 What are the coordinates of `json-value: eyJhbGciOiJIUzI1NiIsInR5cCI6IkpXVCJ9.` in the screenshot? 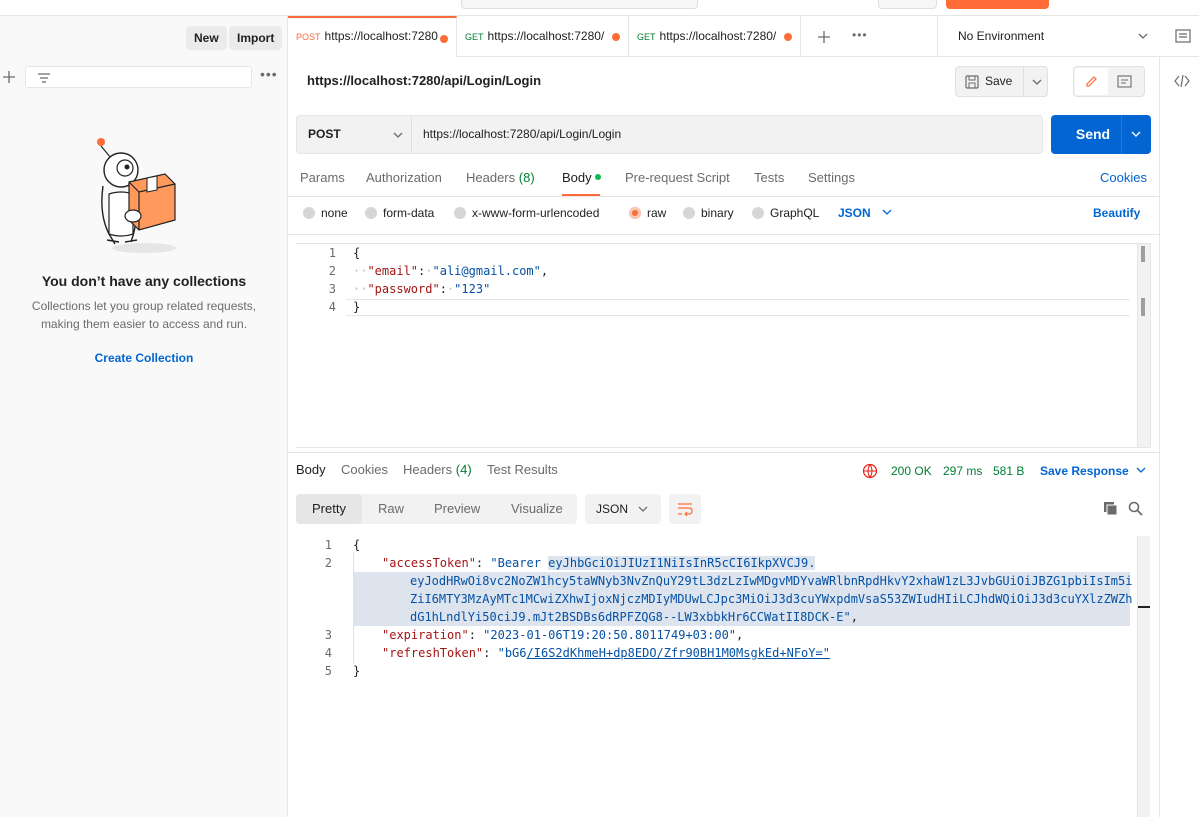 It's located at (682, 563).